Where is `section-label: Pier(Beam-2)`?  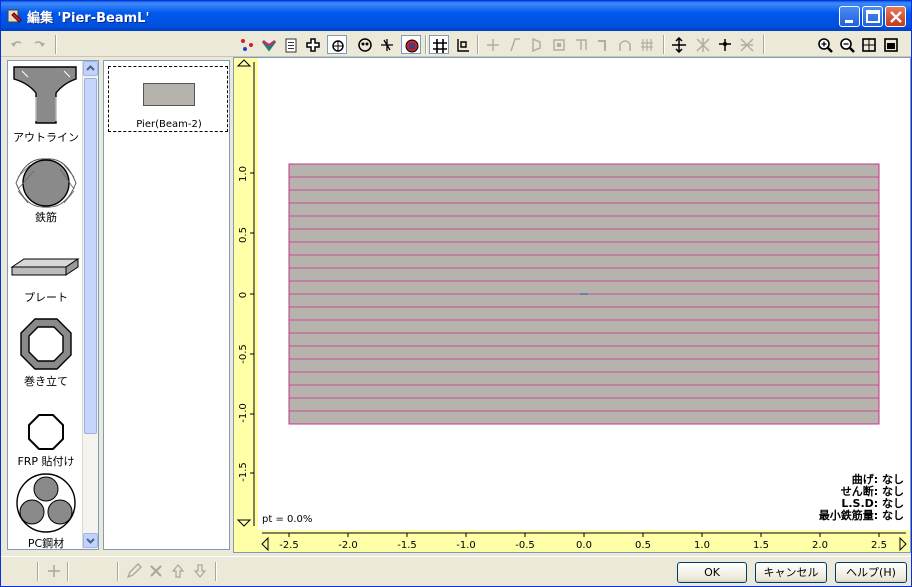 section-label: Pier(Beam-2) is located at coordinates (169, 124).